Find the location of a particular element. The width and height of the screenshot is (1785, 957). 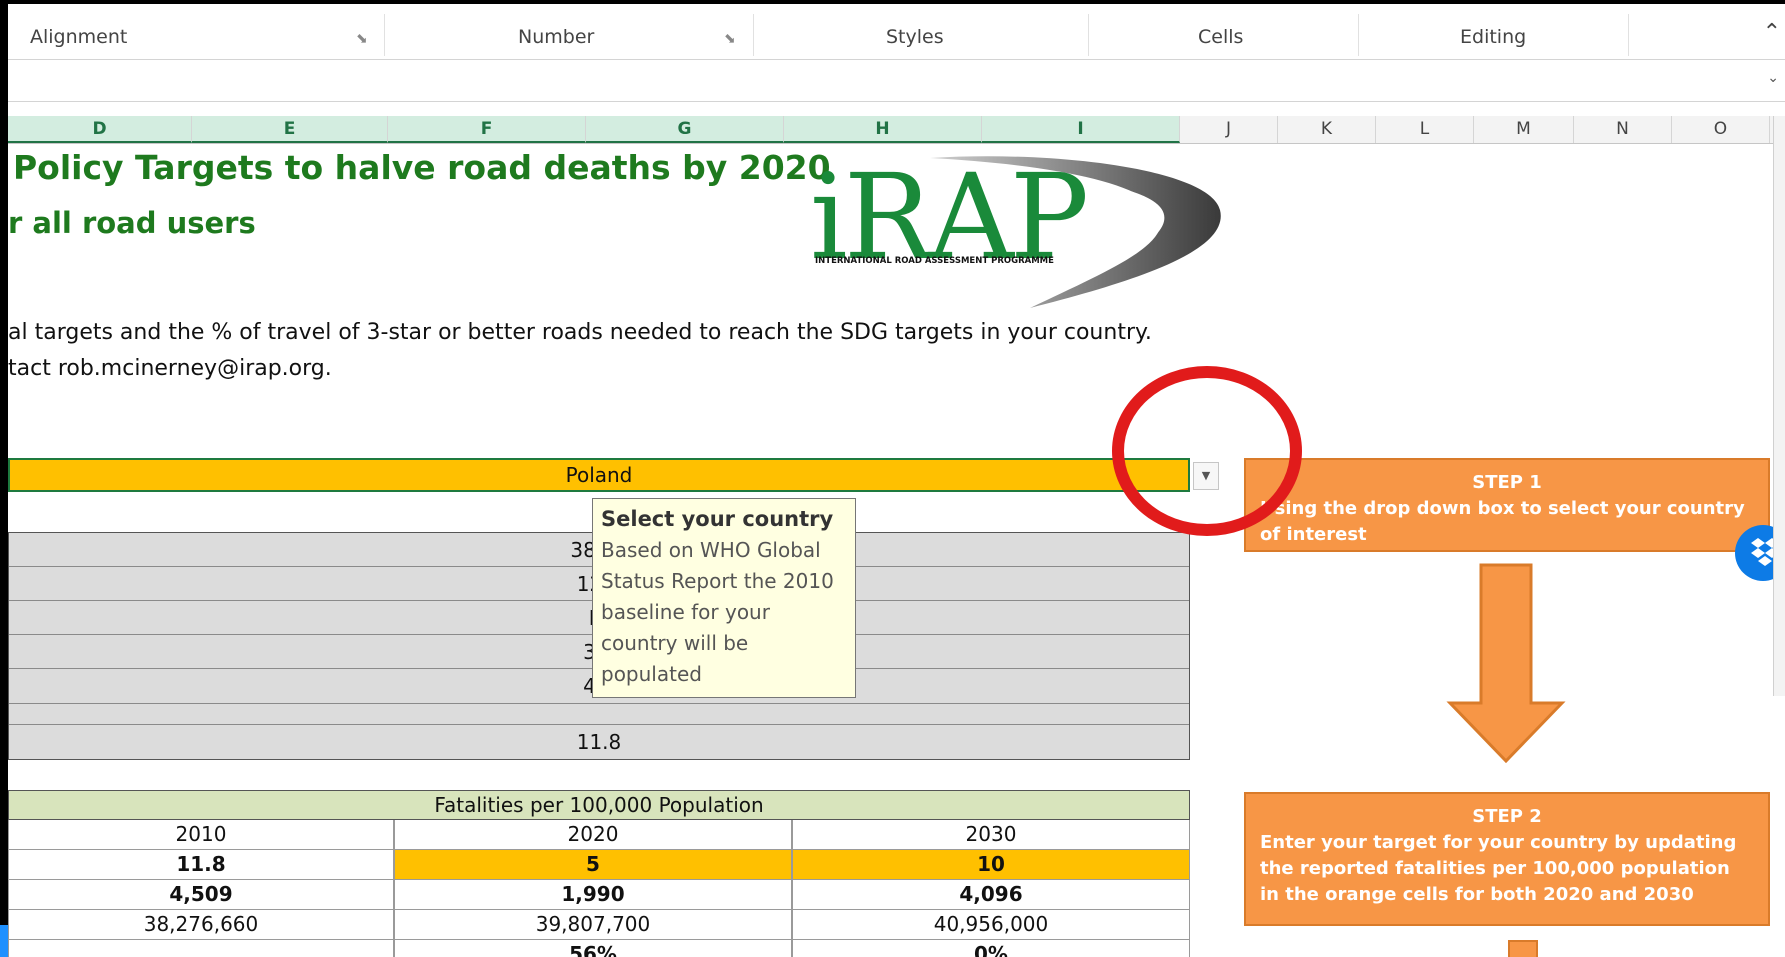

rate-input-2030: 10 is located at coordinates (991, 865).